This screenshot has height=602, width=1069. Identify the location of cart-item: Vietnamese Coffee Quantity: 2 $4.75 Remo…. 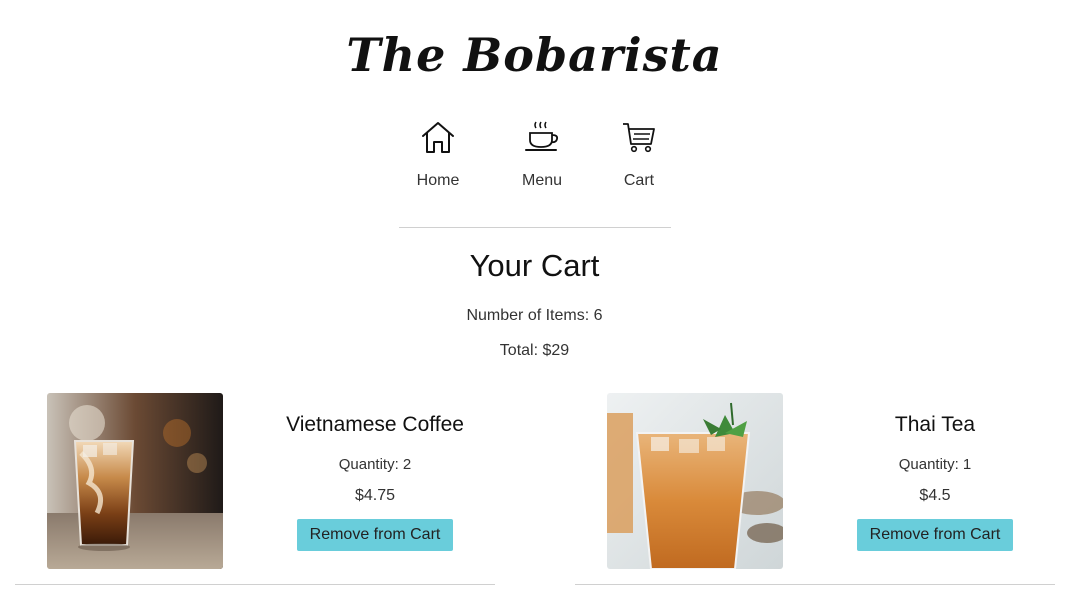
(255, 489).